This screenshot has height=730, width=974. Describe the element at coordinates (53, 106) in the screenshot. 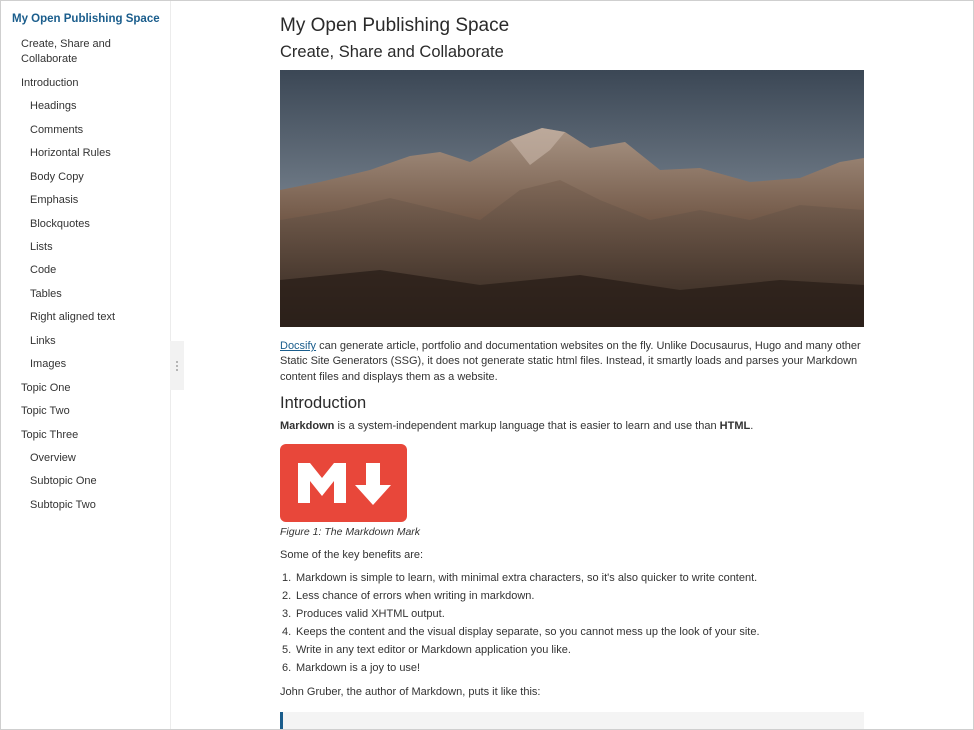

I see `sidebar-item-headings: Headings` at that location.